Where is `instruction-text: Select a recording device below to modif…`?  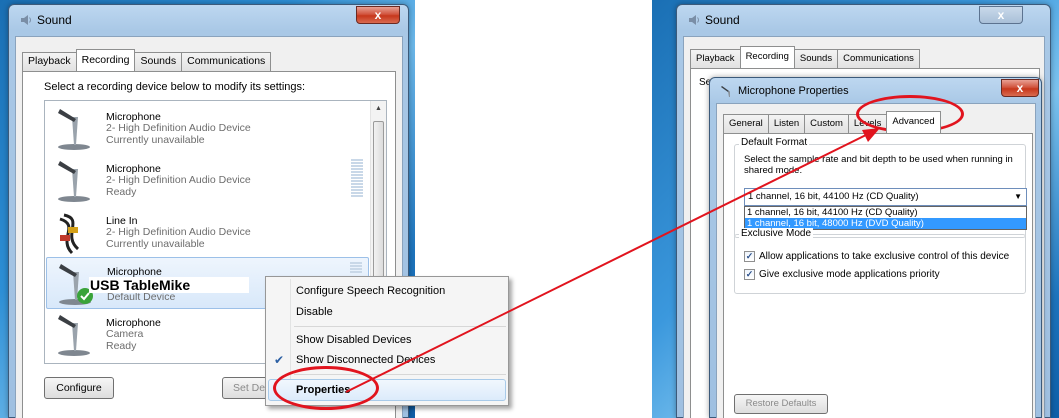
instruction-text: Select a recording device below to modif… is located at coordinates (175, 87).